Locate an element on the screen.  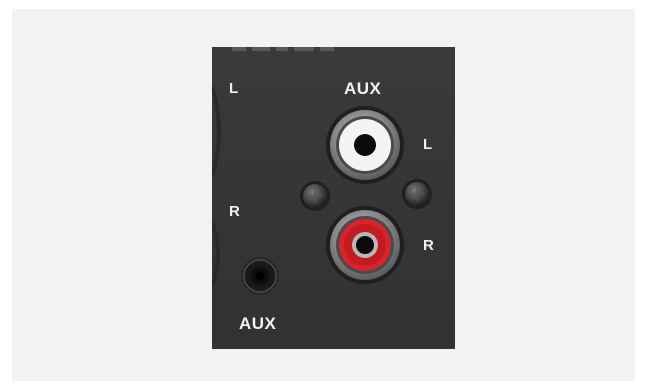
rca-jack-left is located at coordinates (365, 145).